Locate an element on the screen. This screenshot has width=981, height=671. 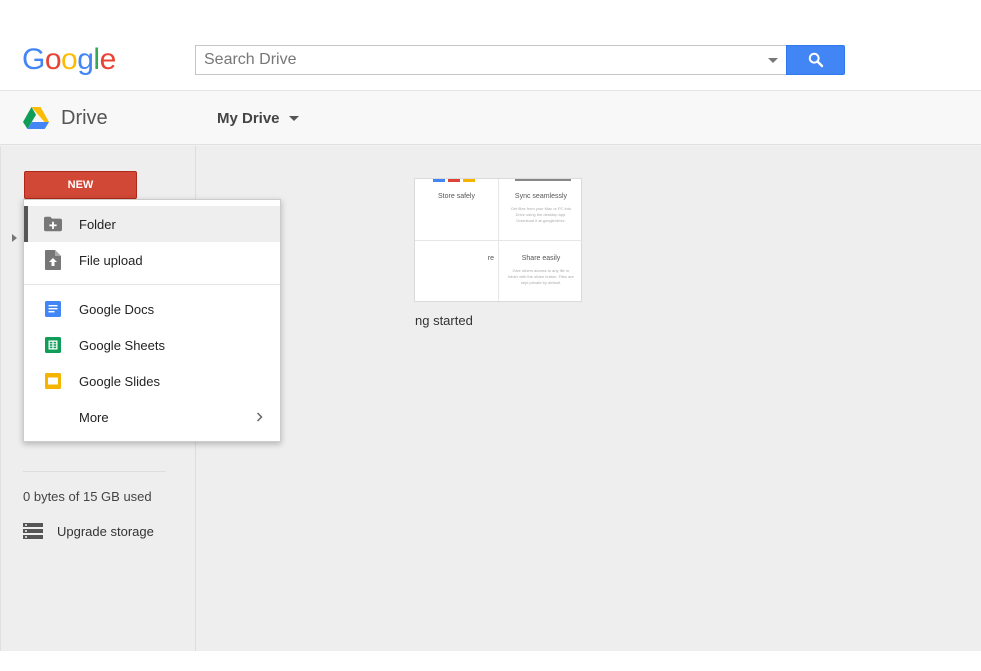
google-logo: Google is located at coordinates (69, 60).